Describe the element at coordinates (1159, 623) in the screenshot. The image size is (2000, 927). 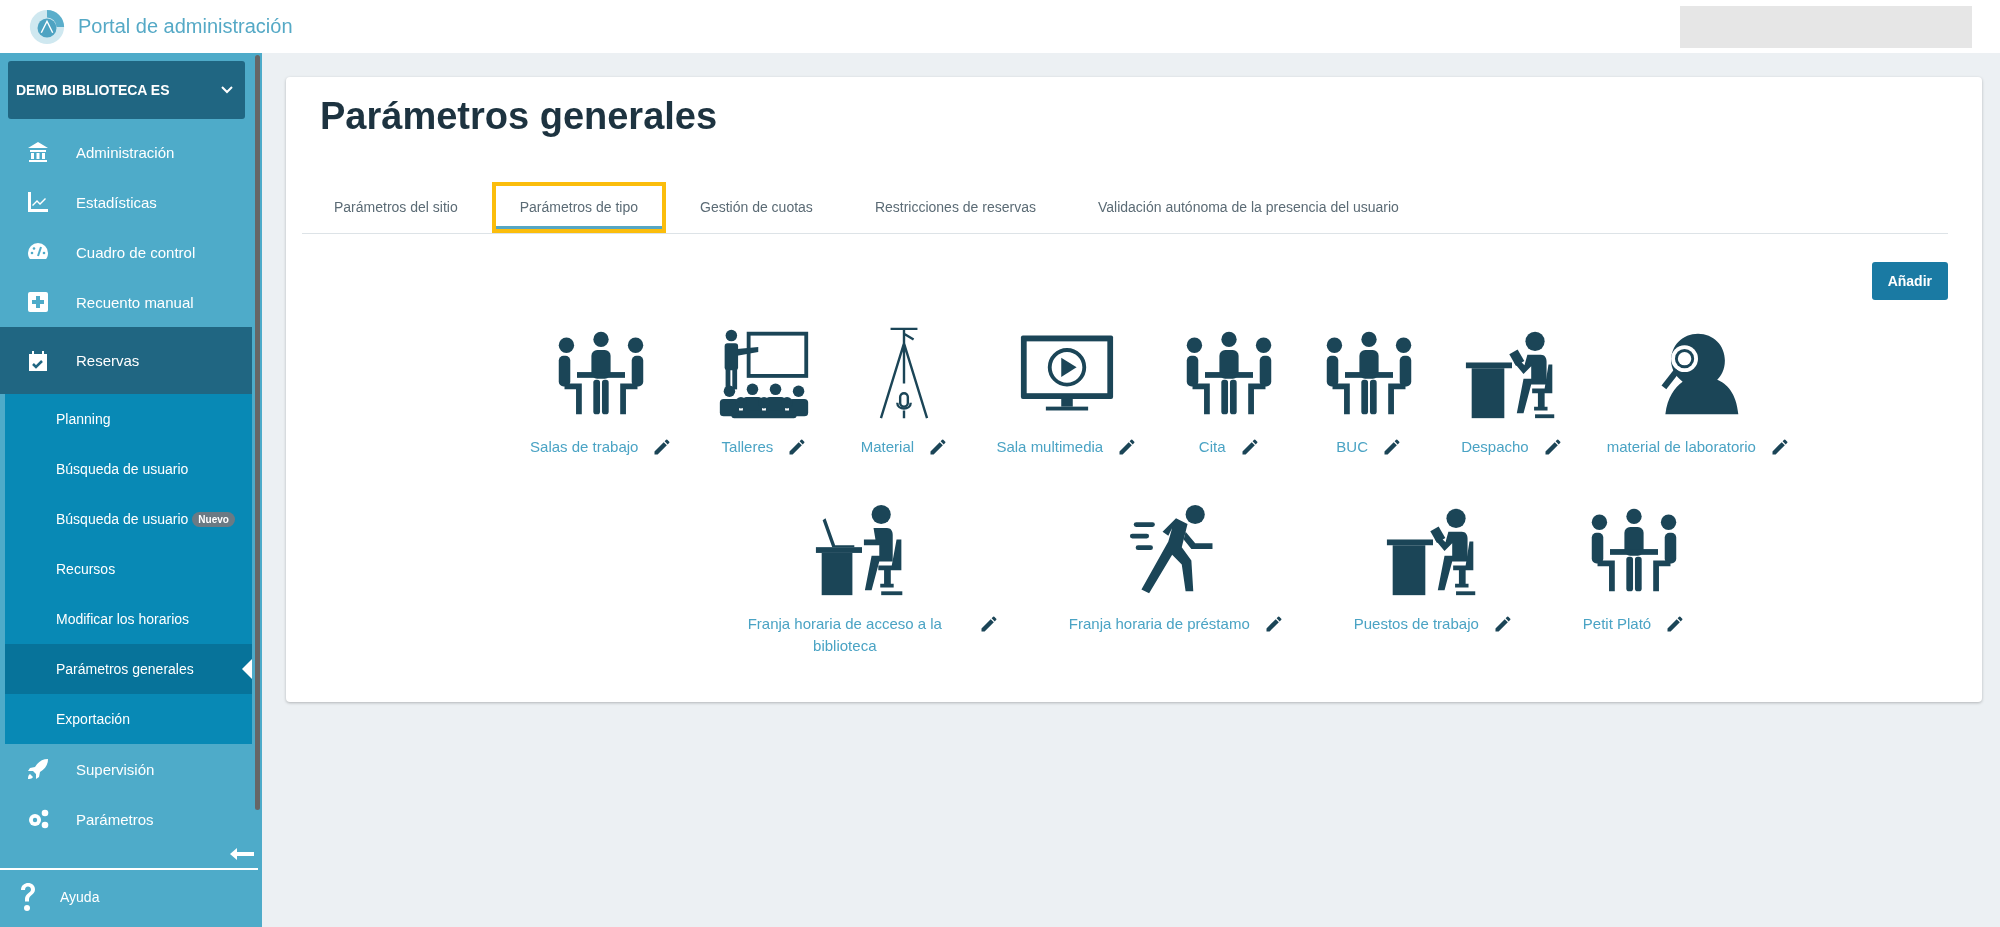
I see `type-link: Franja horaria de préstamo` at that location.